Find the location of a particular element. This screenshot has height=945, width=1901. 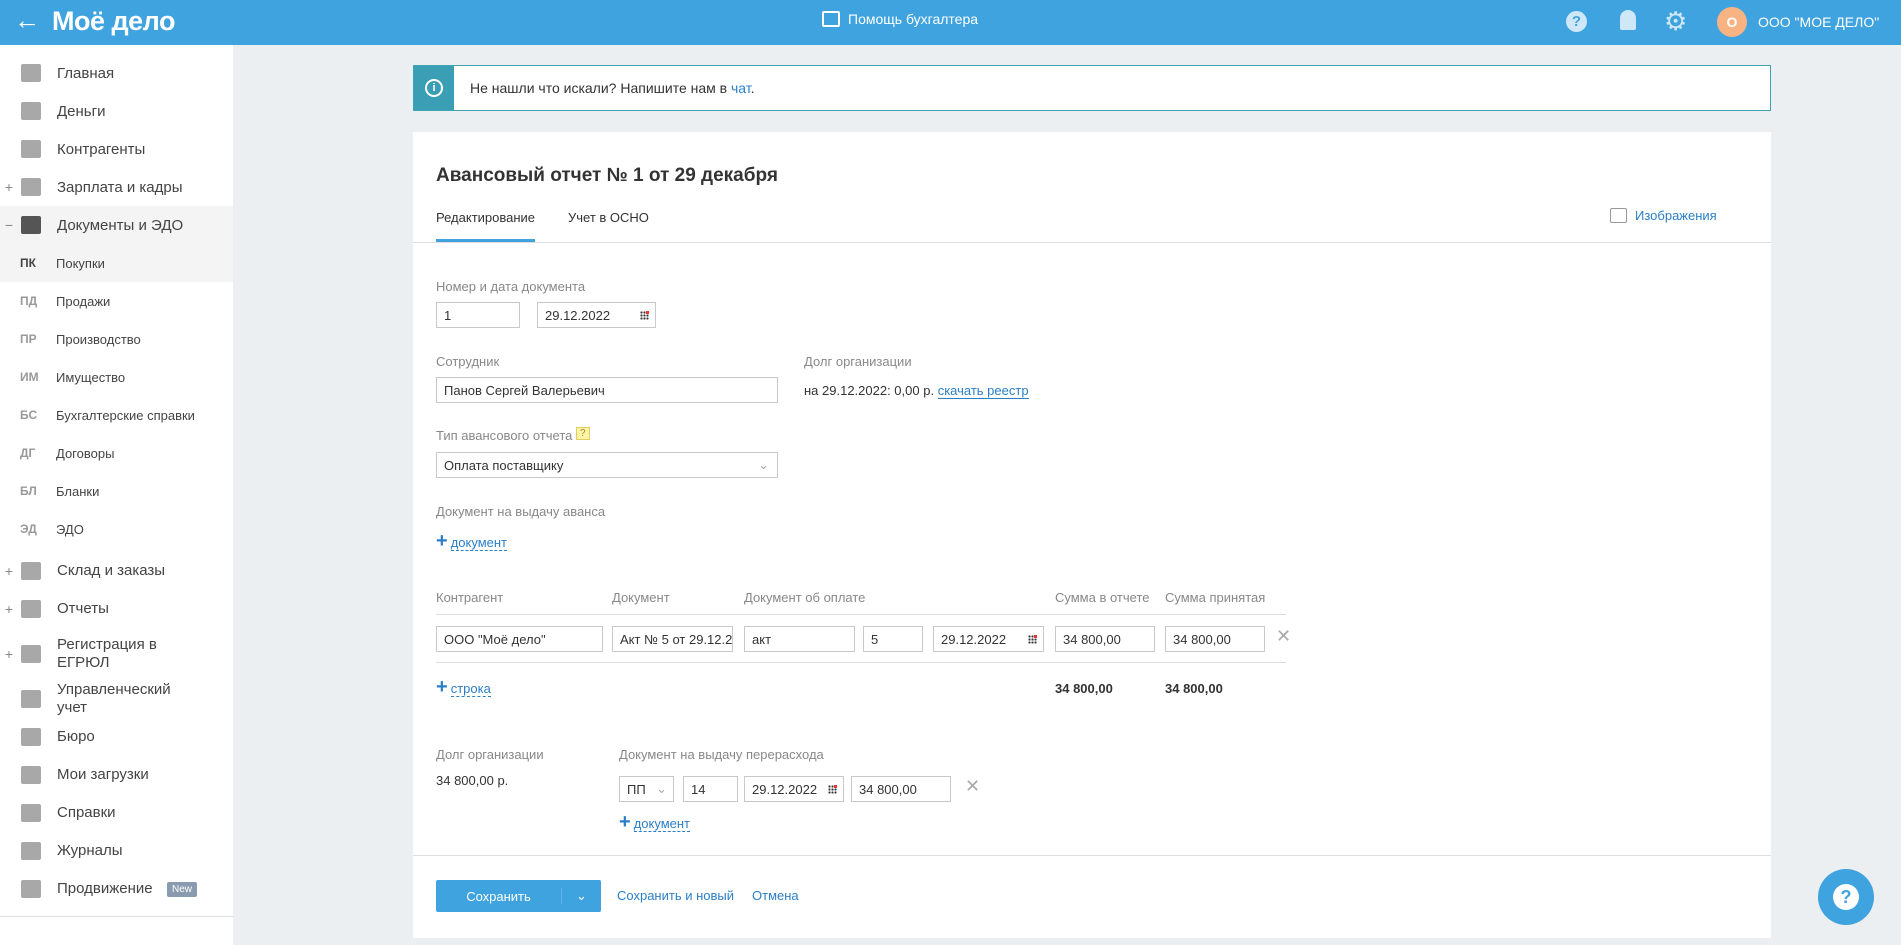

sidebar-item-label: Управленческий учет is located at coordinates (114, 698).